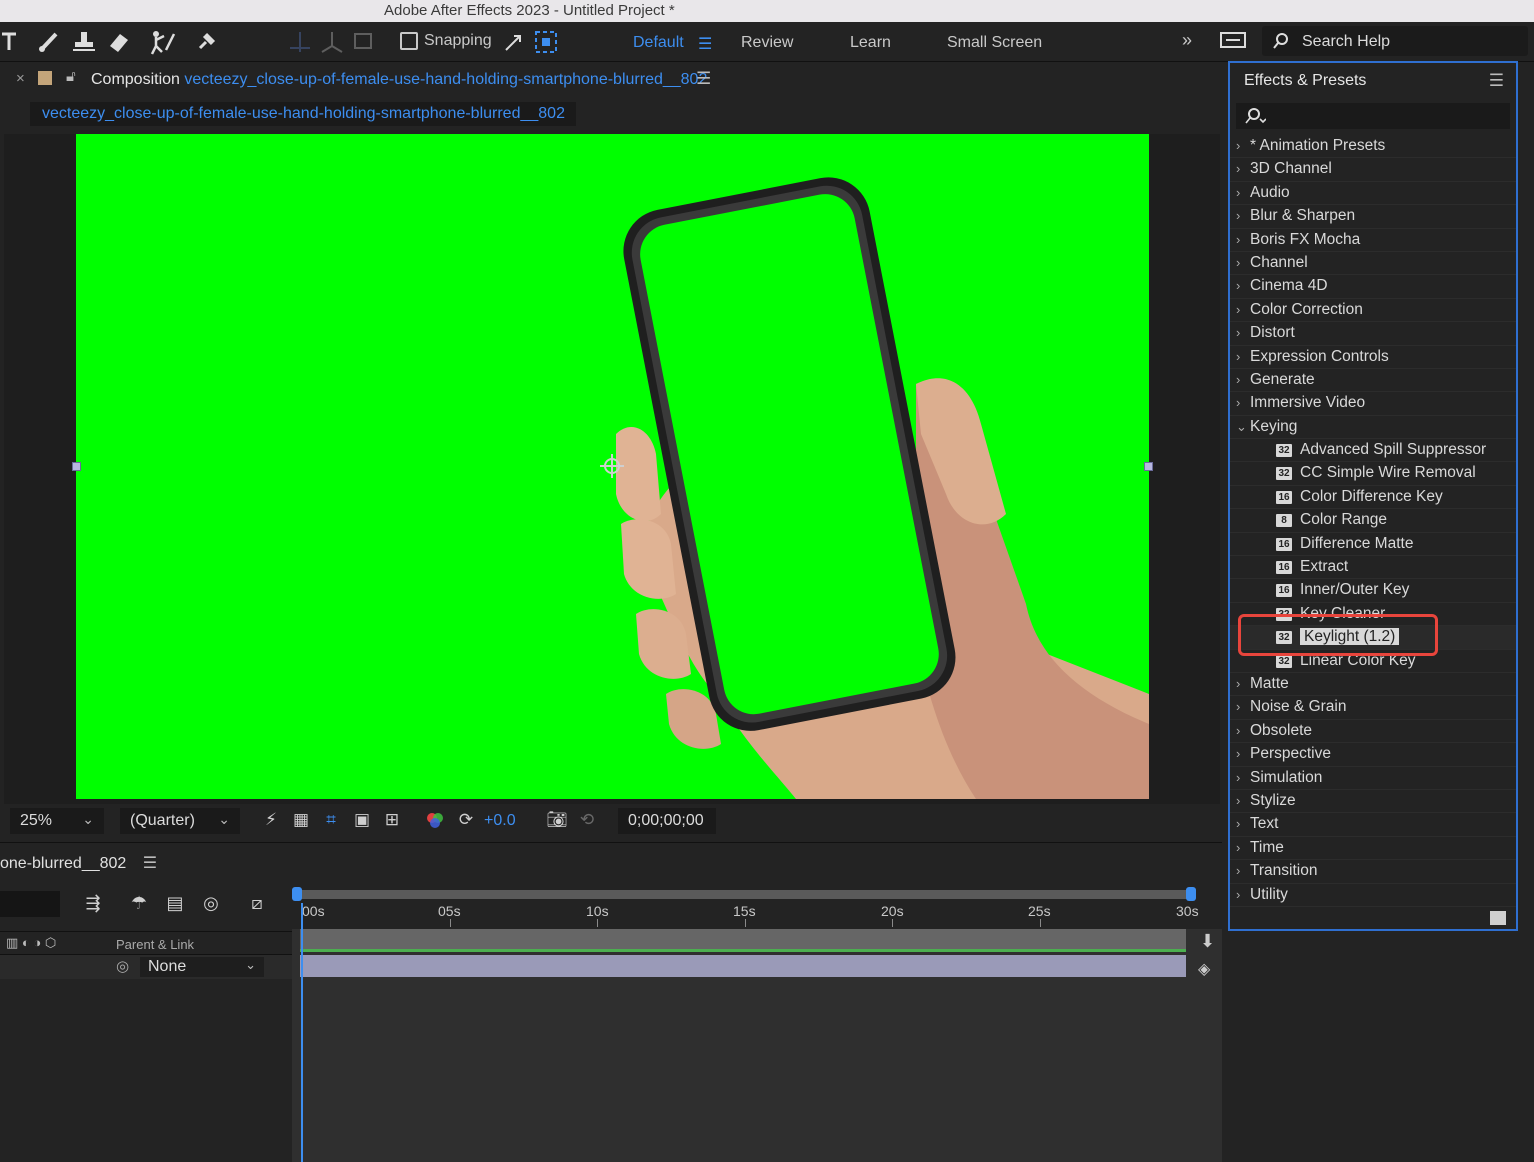  Describe the element at coordinates (364, 42) in the screenshot. I see `axis-view-icon` at that location.